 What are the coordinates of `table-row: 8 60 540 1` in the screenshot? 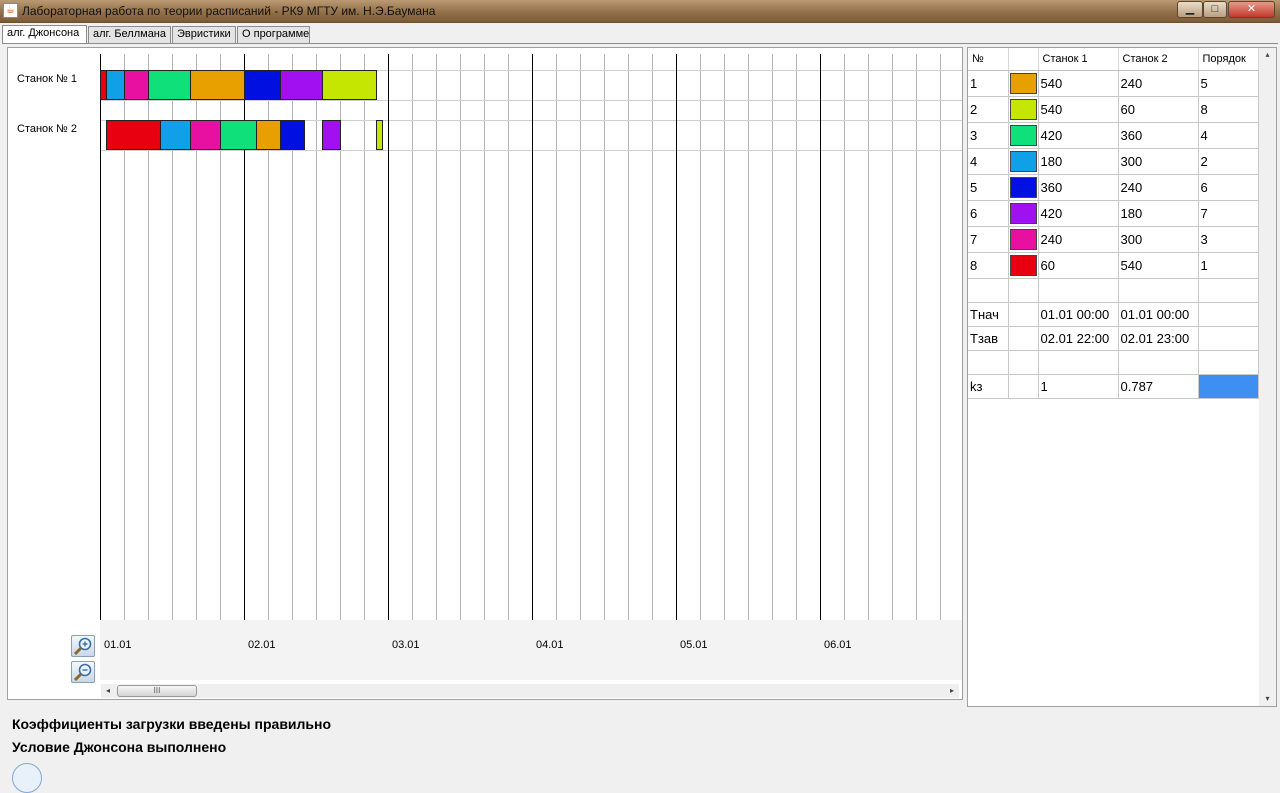 It's located at (1113, 265).